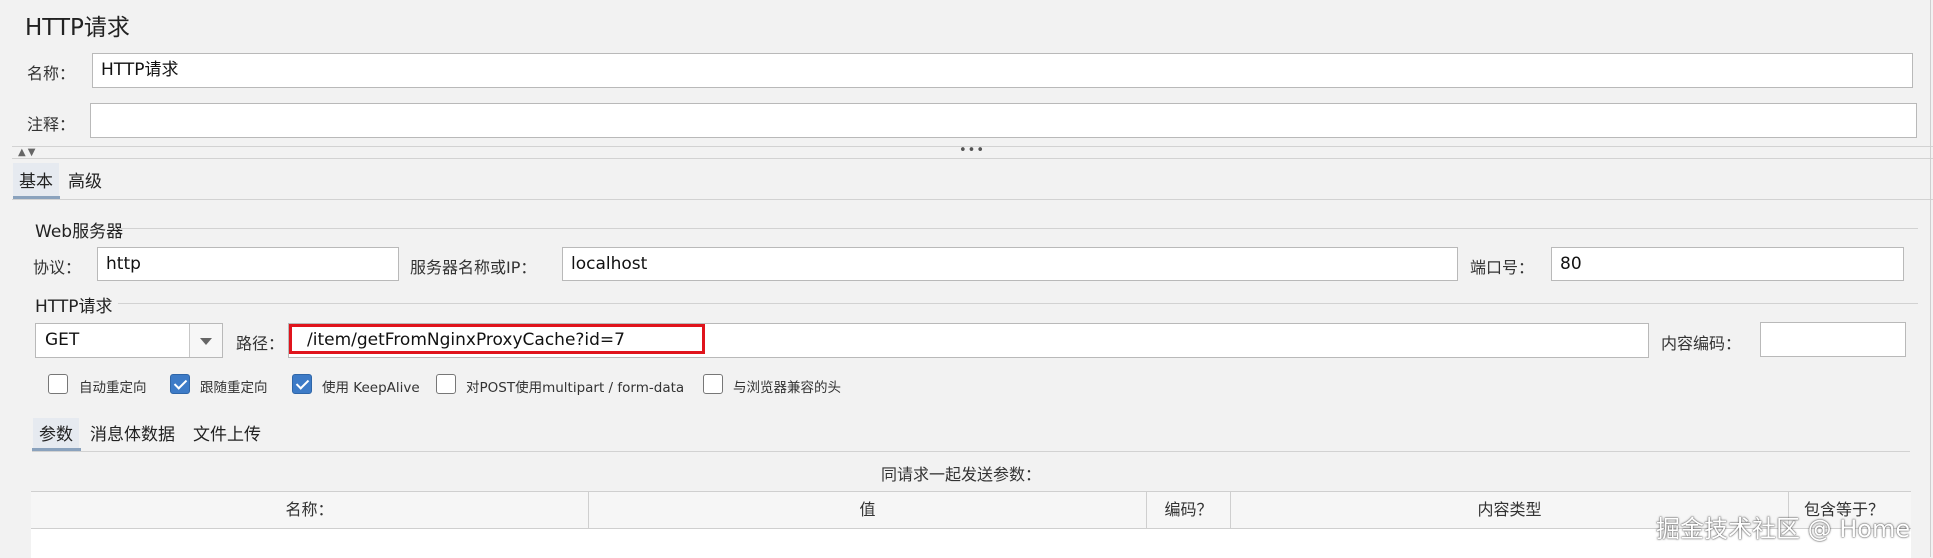 This screenshot has height=558, width=1933. Describe the element at coordinates (787, 388) in the screenshot. I see `option-label-browser-headers: 与浏览器兼容的头` at that location.